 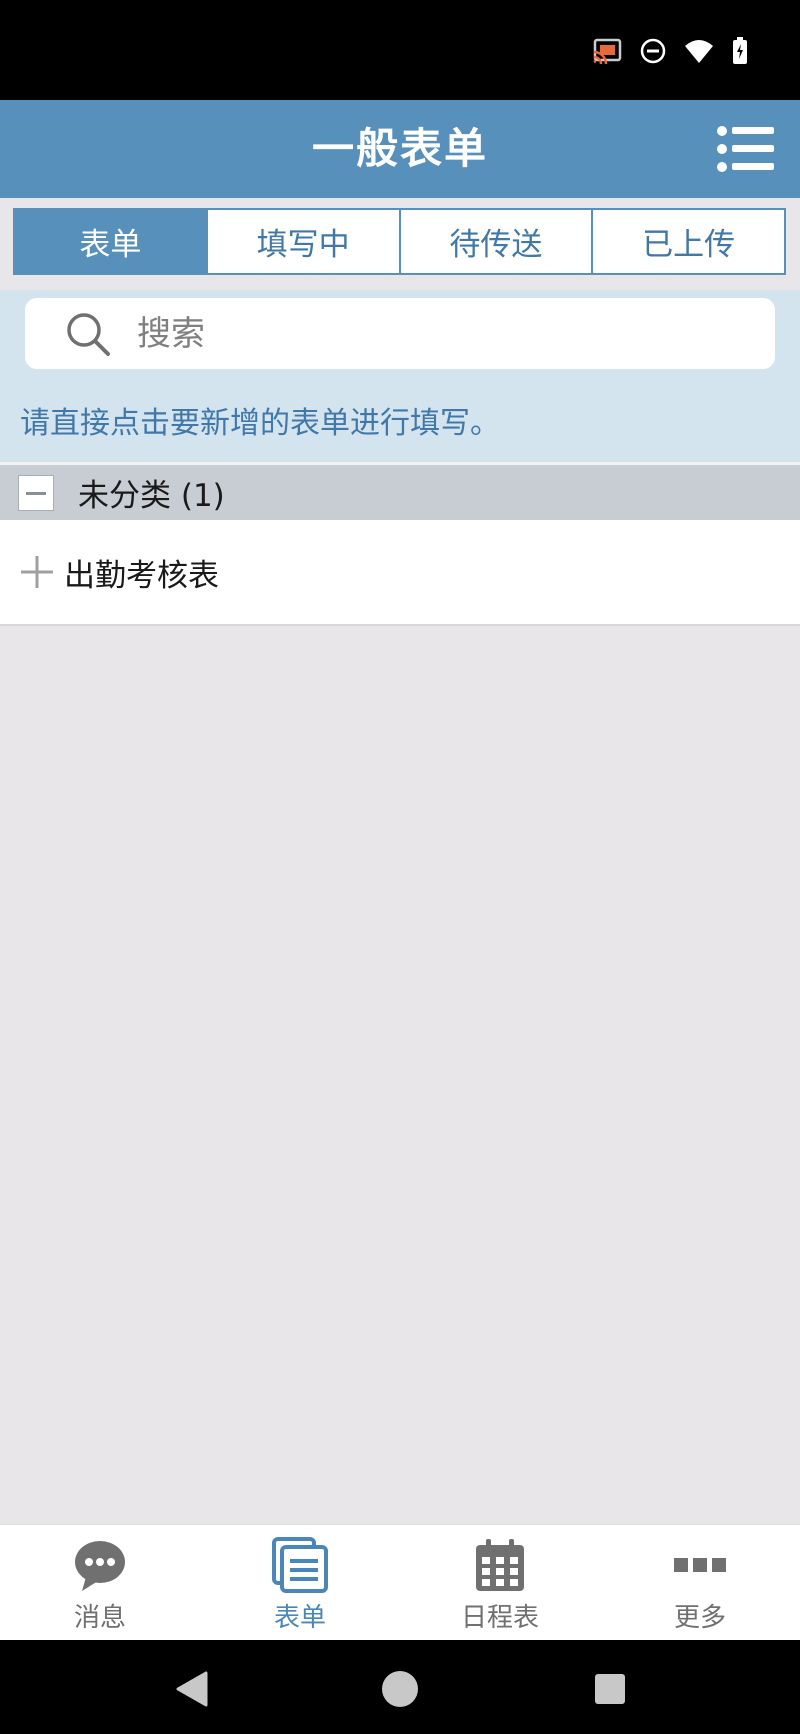 What do you see at coordinates (36, 492) in the screenshot?
I see `collapse-icon` at bounding box center [36, 492].